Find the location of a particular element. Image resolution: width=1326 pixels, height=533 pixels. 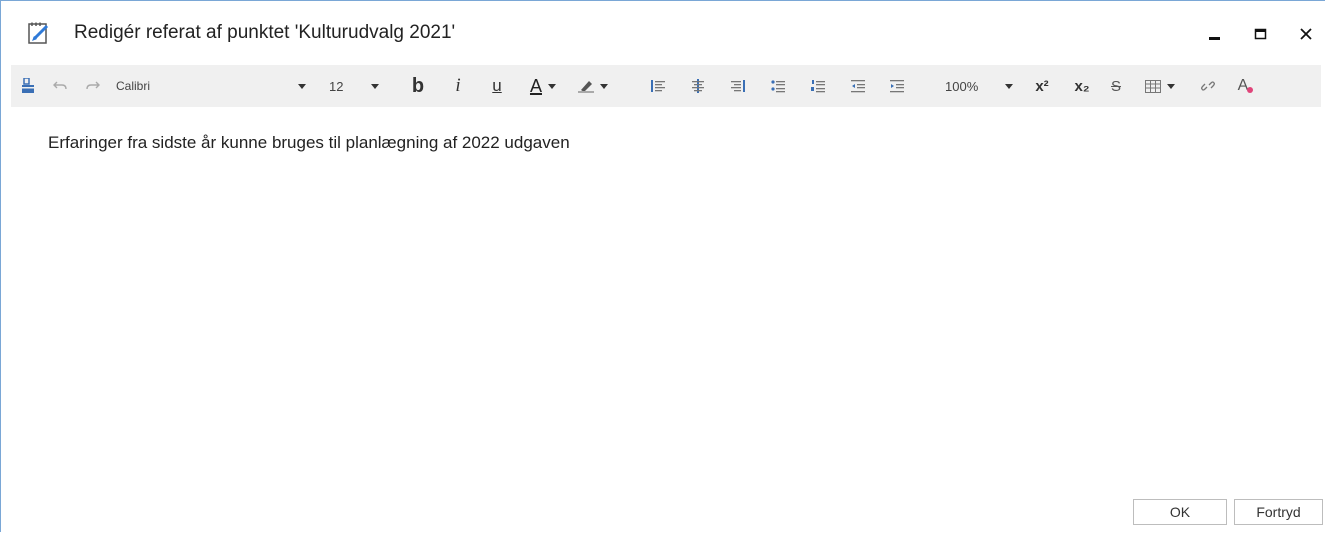

align-left-icon is located at coordinates (658, 86).